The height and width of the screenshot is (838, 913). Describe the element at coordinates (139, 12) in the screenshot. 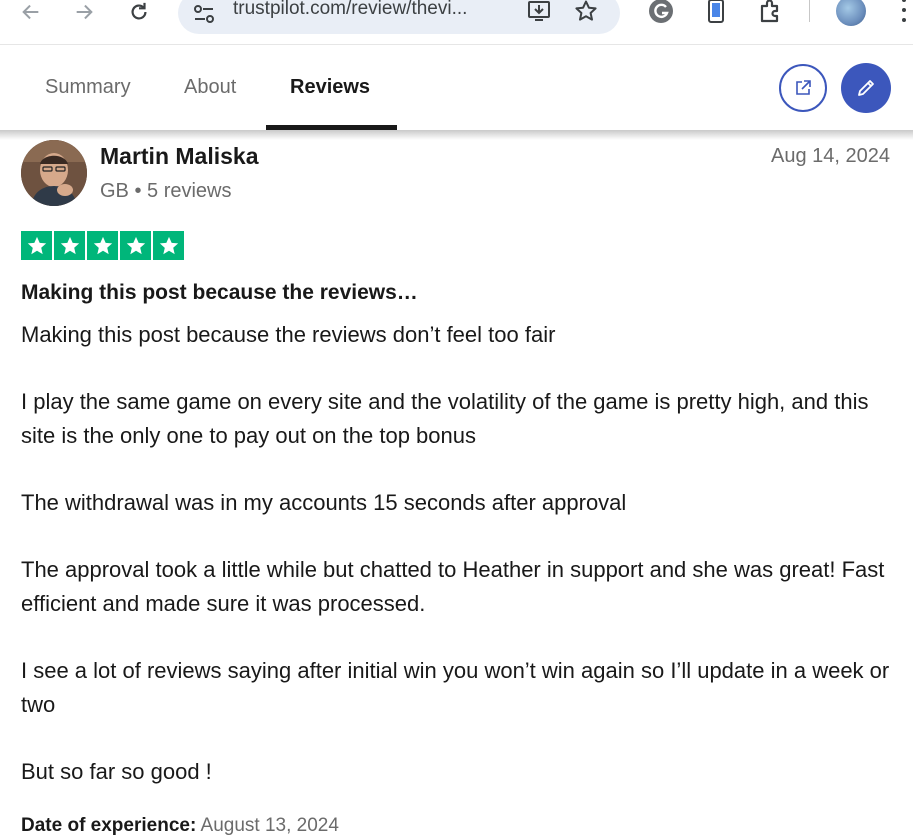

I see `reload-icon` at that location.